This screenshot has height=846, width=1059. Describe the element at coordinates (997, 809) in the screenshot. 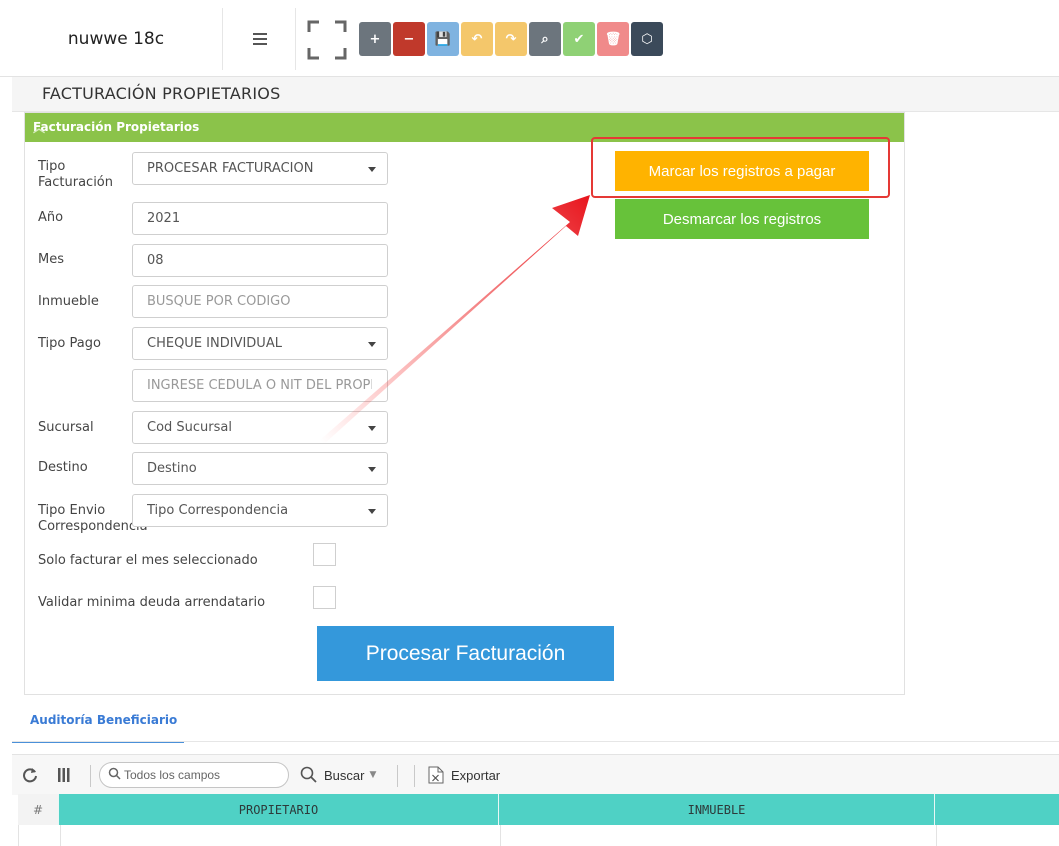

I see `column-header-extra` at that location.